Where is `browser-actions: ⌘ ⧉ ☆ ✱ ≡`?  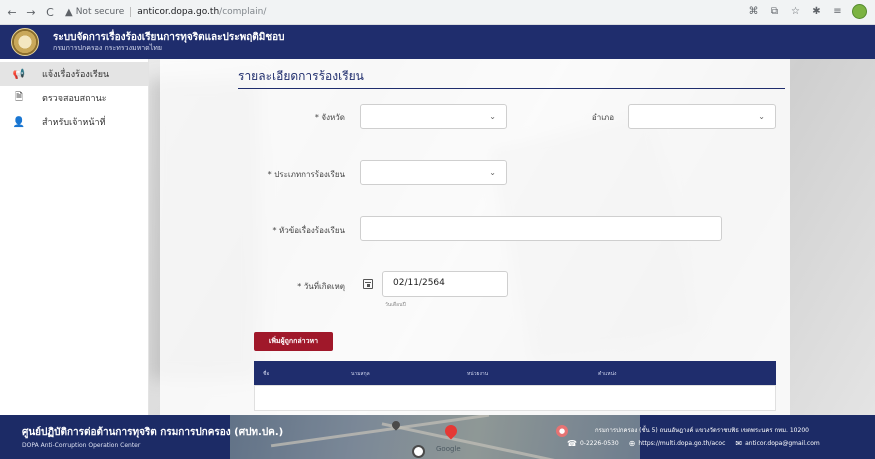
browser-actions: ⌘ ⧉ ☆ ✱ ≡ is located at coordinates (807, 11).